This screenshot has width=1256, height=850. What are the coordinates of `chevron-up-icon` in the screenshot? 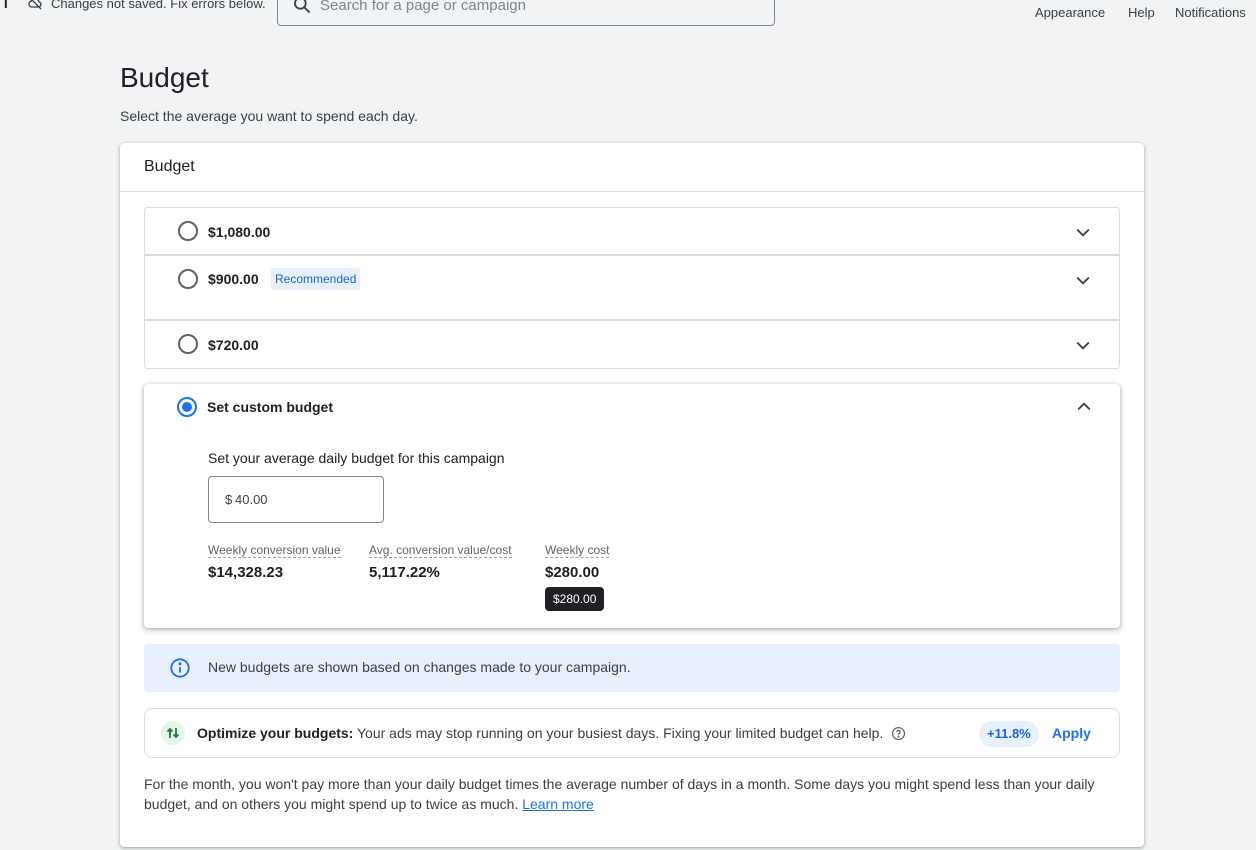 It's located at (1084, 409).